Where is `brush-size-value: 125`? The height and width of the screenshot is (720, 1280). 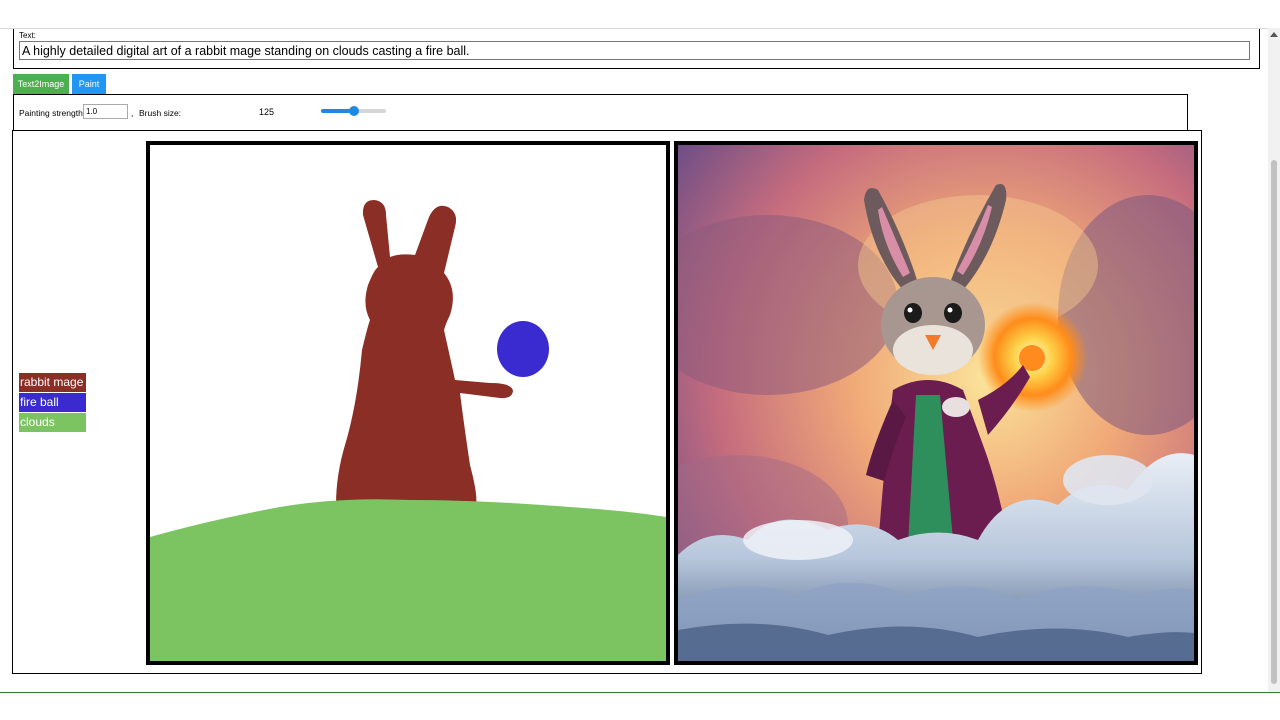
brush-size-value: 125 is located at coordinates (267, 112).